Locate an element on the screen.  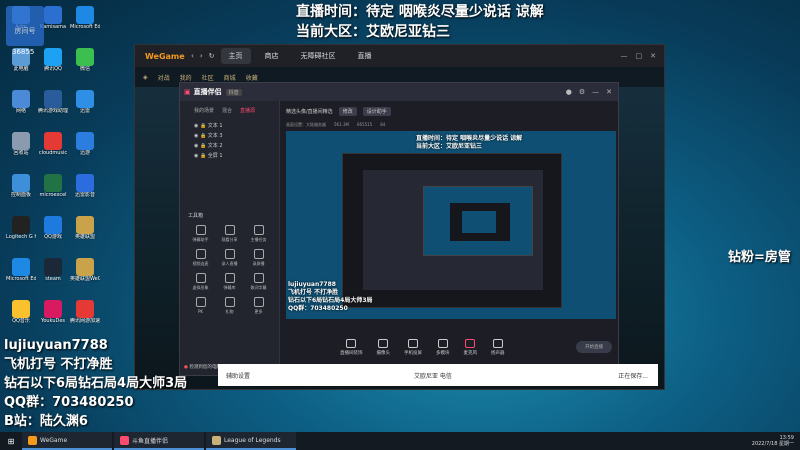
forward-arrow-icon: › is located at coordinates (201, 56).